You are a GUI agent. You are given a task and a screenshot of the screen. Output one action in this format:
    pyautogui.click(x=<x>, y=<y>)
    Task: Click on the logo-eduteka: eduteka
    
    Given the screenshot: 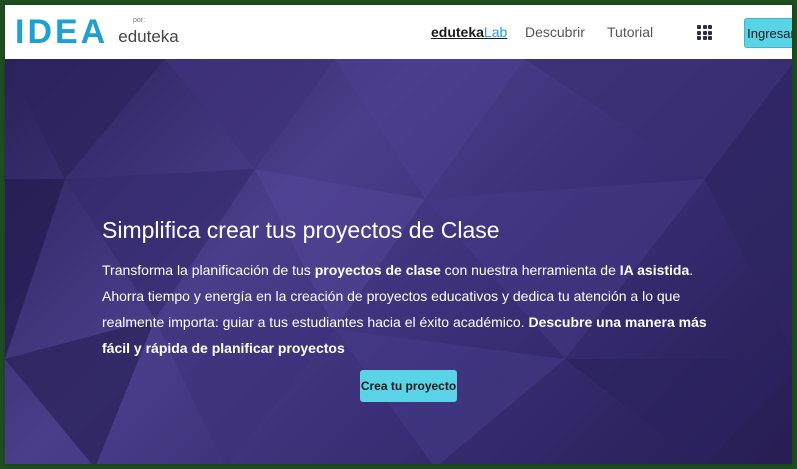 What is the action you would take?
    pyautogui.click(x=148, y=36)
    